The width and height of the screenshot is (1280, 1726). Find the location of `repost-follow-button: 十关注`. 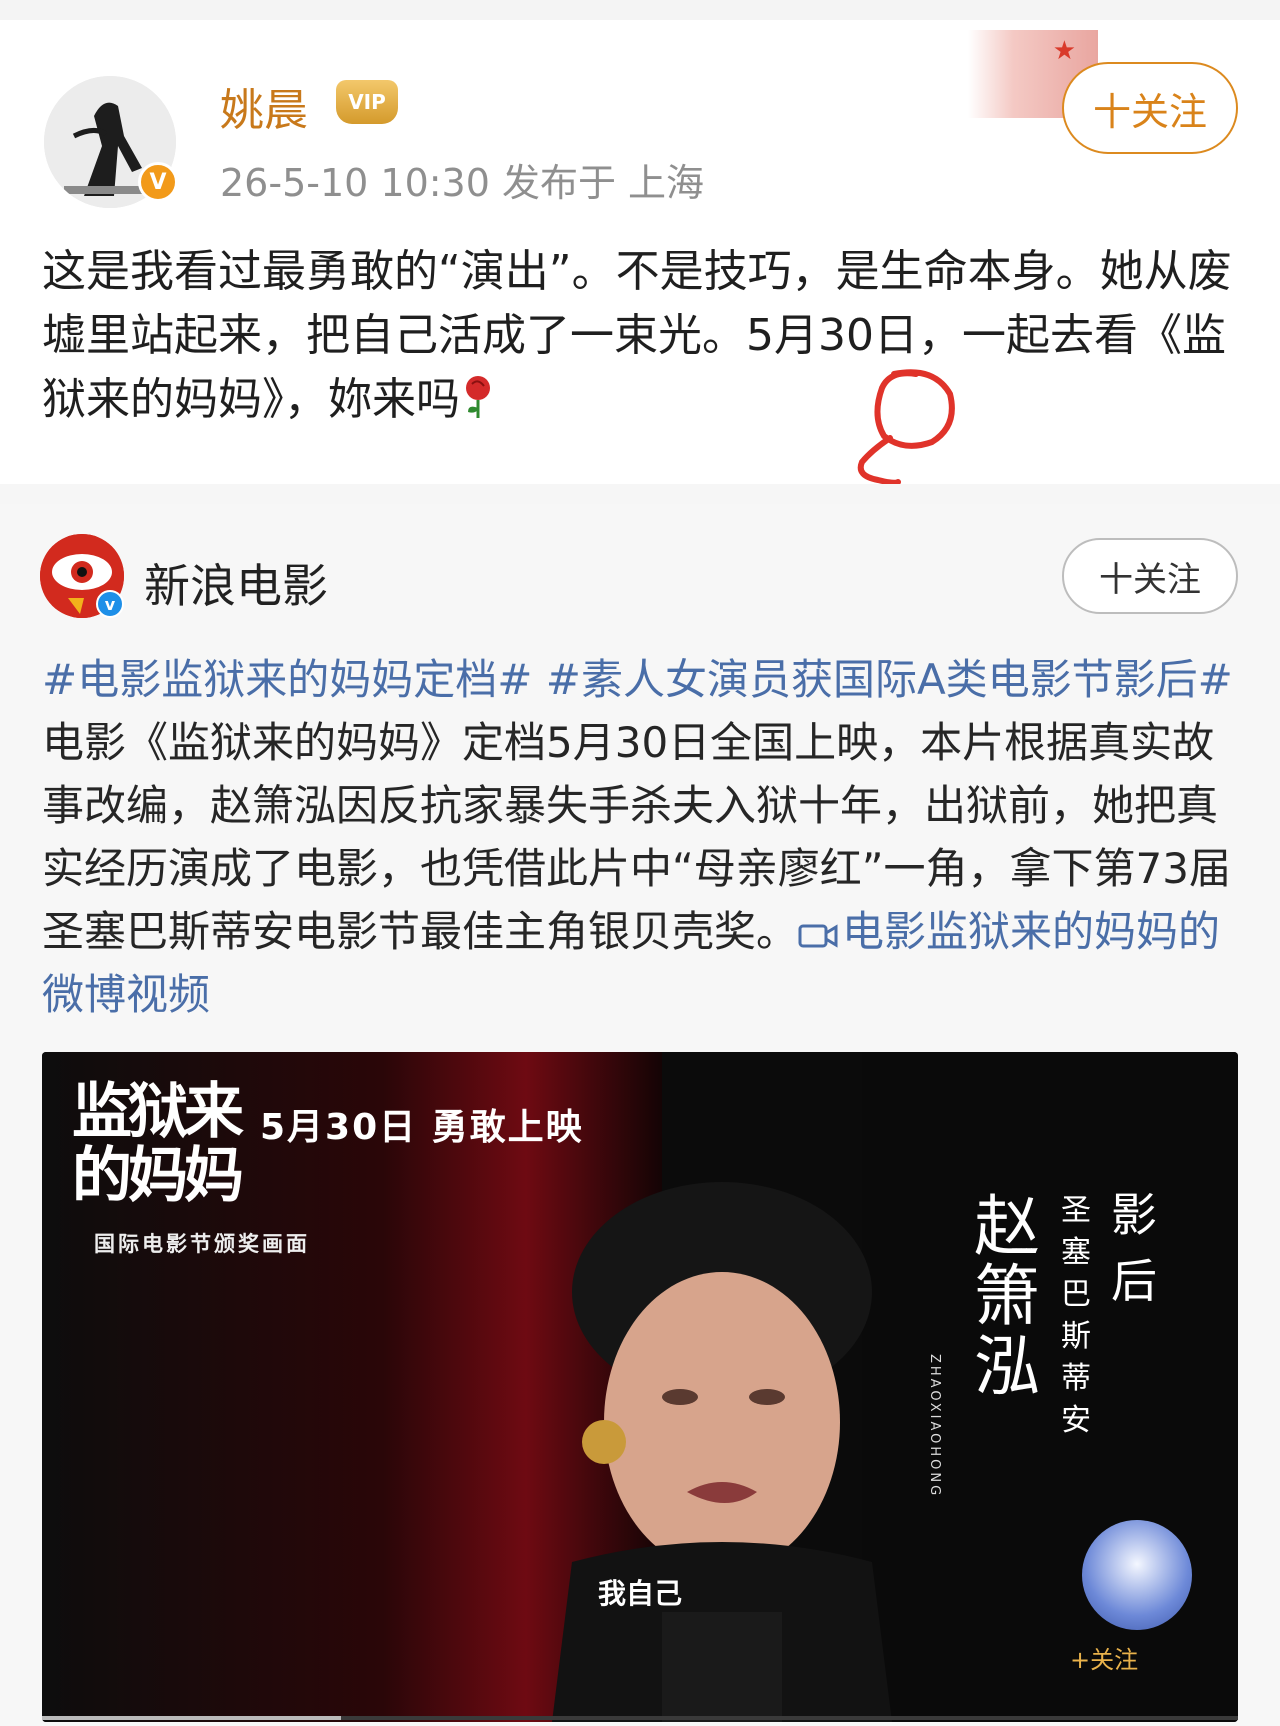

repost-follow-button: 十关注 is located at coordinates (1150, 576).